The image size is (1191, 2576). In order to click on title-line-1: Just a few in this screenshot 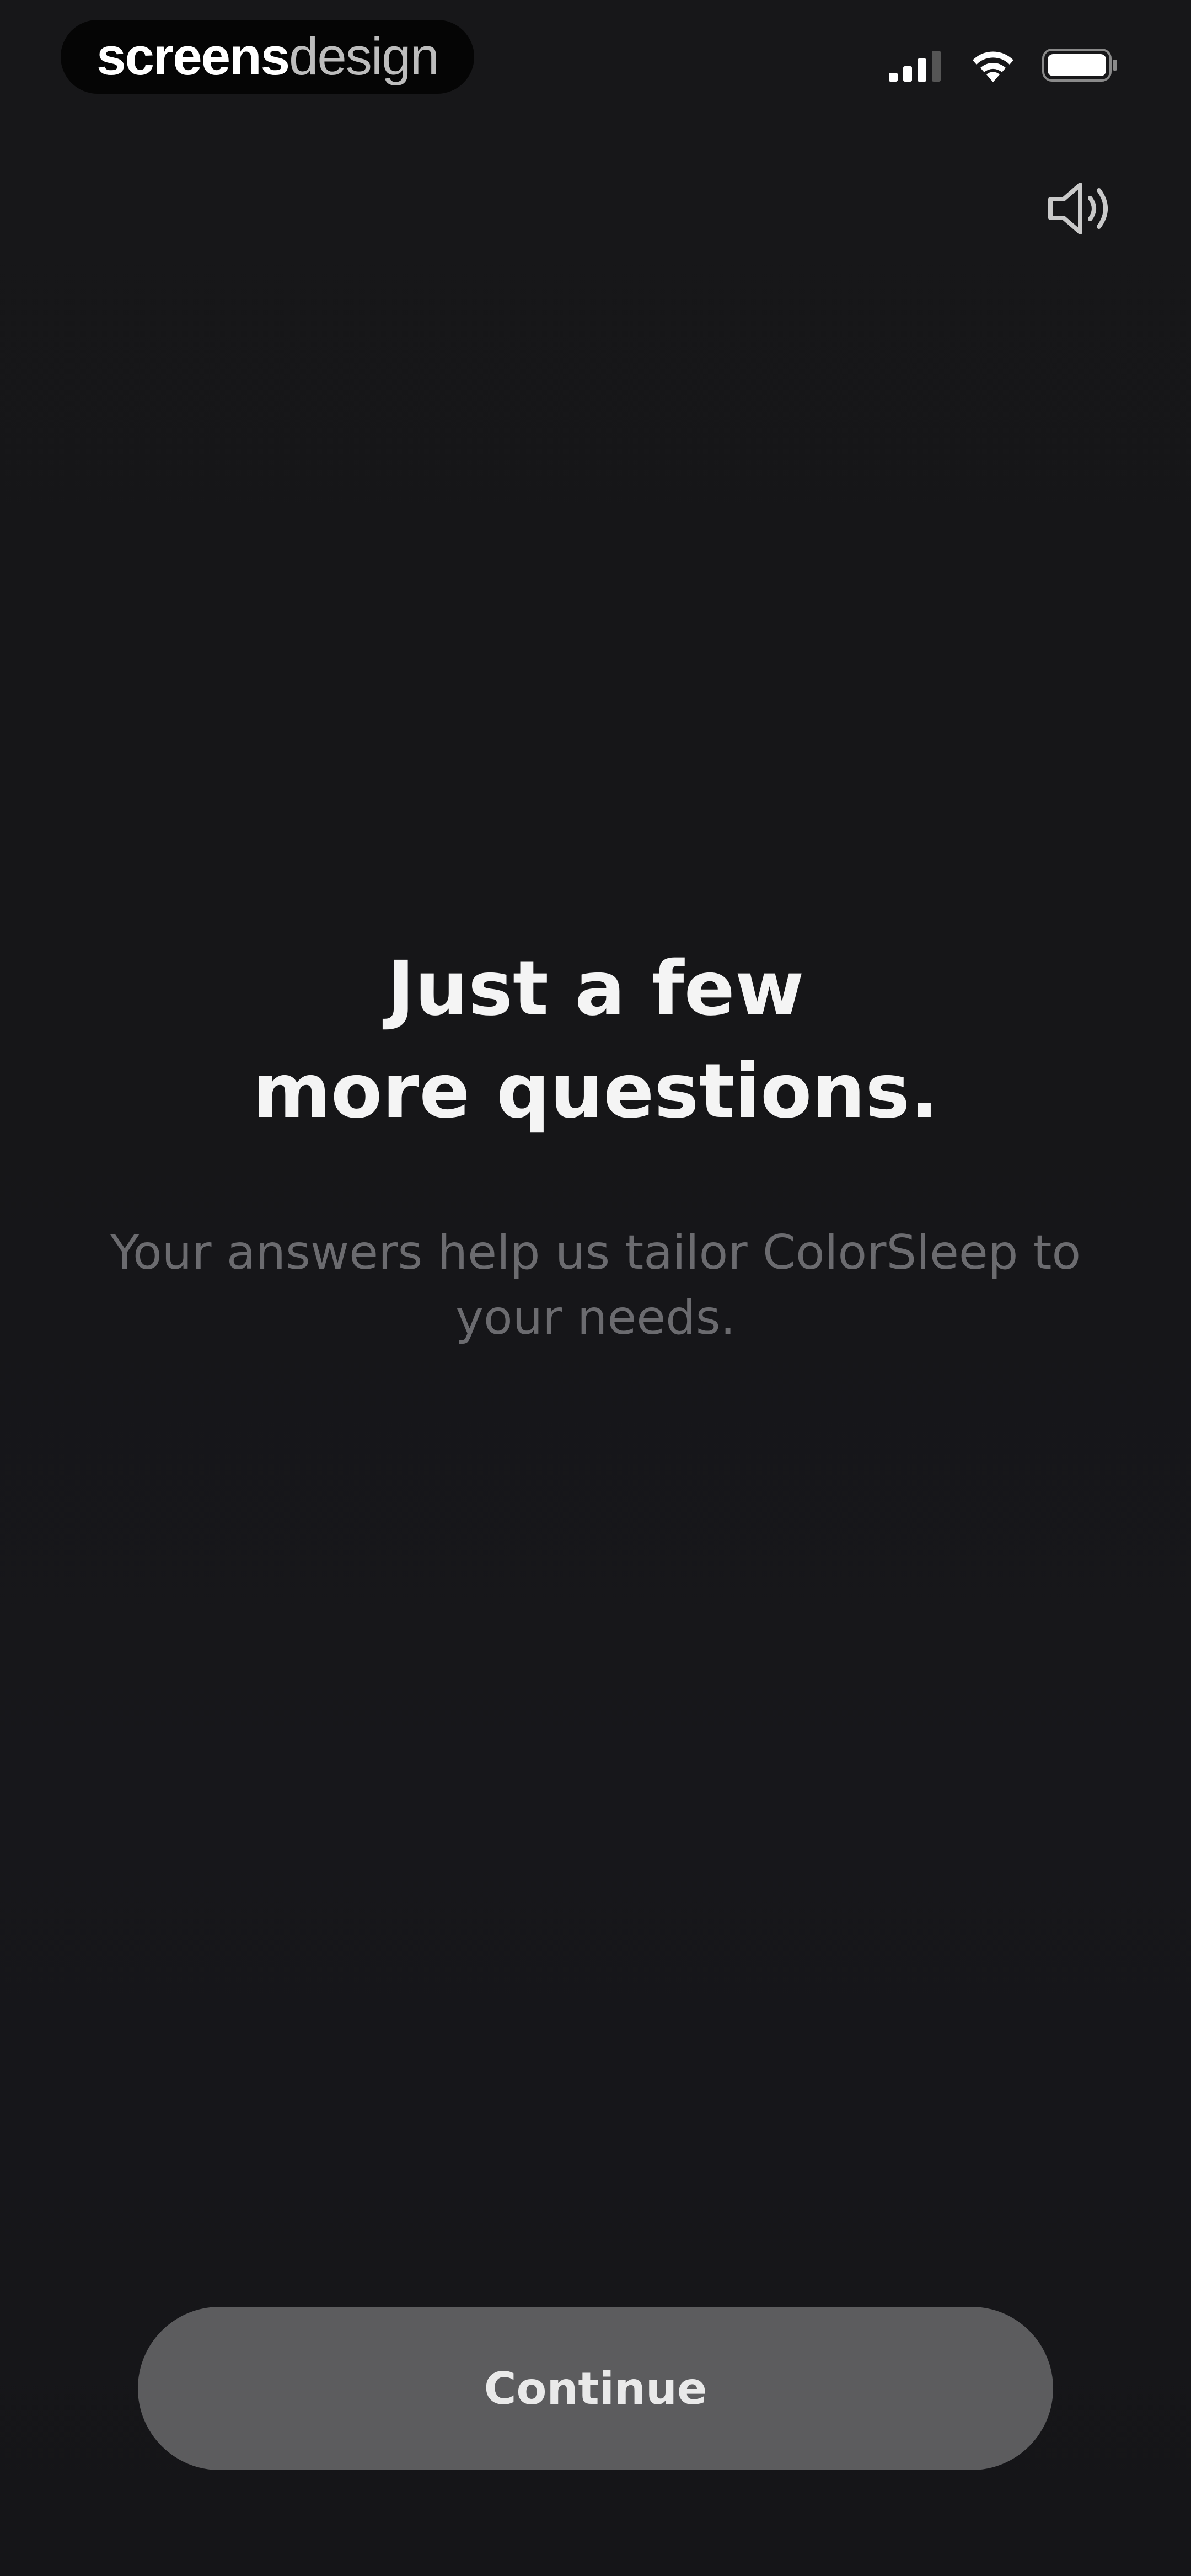, I will do `click(595, 989)`.